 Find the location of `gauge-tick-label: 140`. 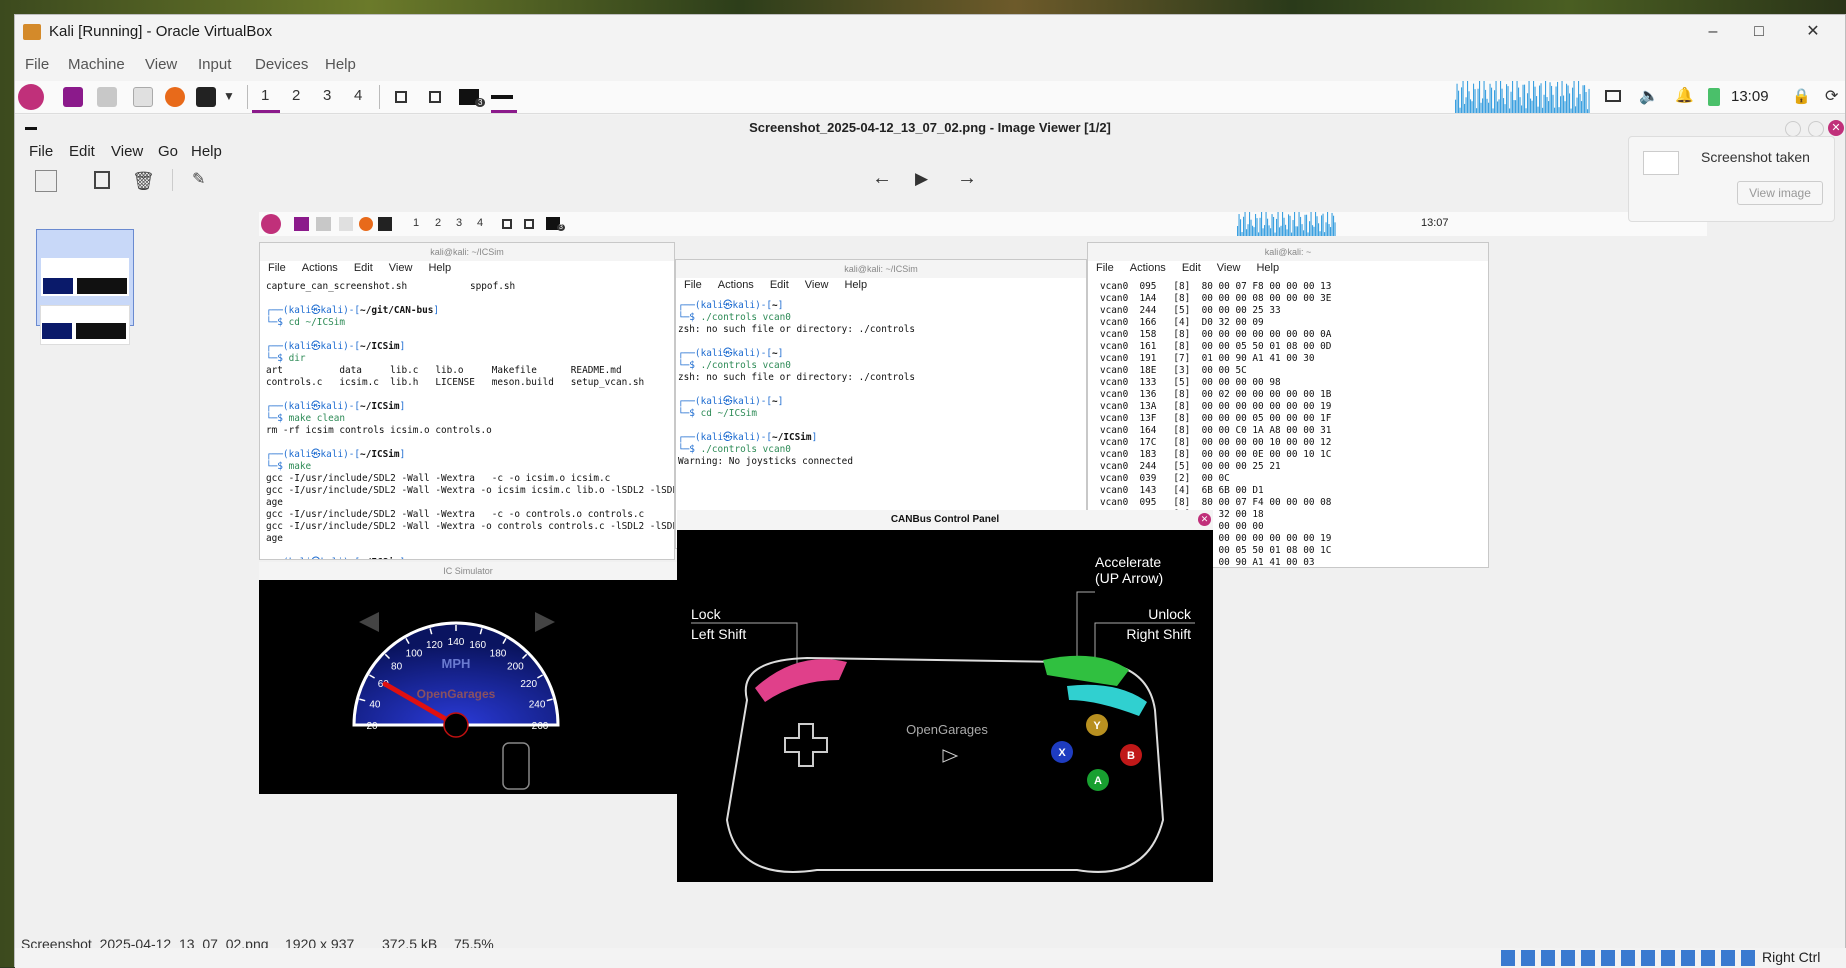

gauge-tick-label: 140 is located at coordinates (456, 642).